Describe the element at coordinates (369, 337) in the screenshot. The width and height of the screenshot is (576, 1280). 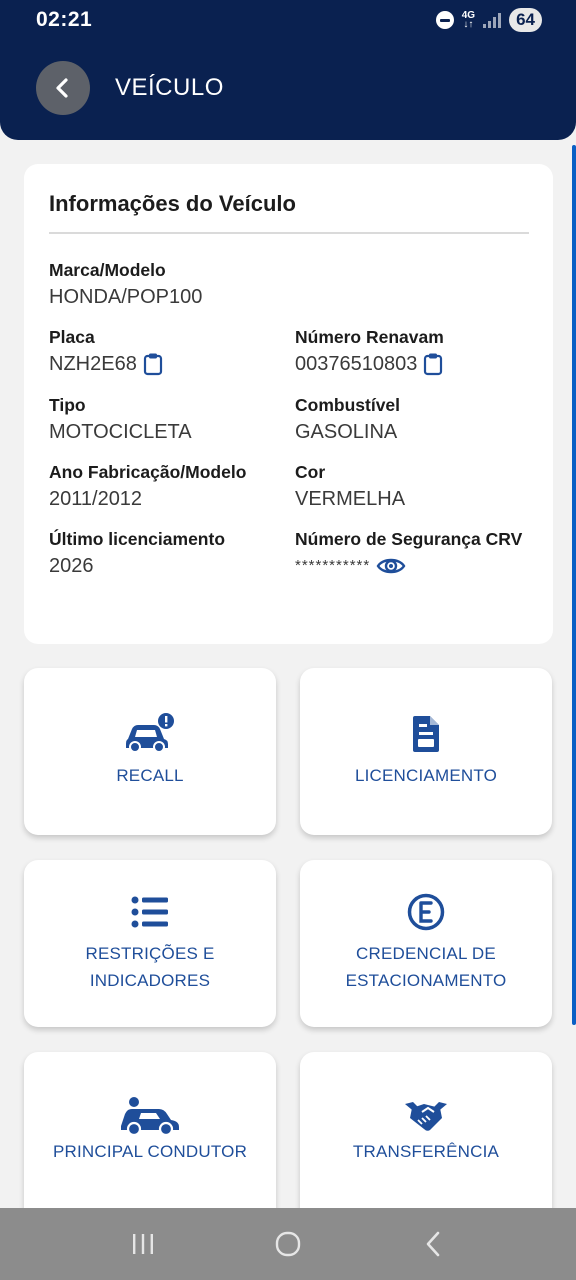
I see `field-label: Número Renavam` at that location.